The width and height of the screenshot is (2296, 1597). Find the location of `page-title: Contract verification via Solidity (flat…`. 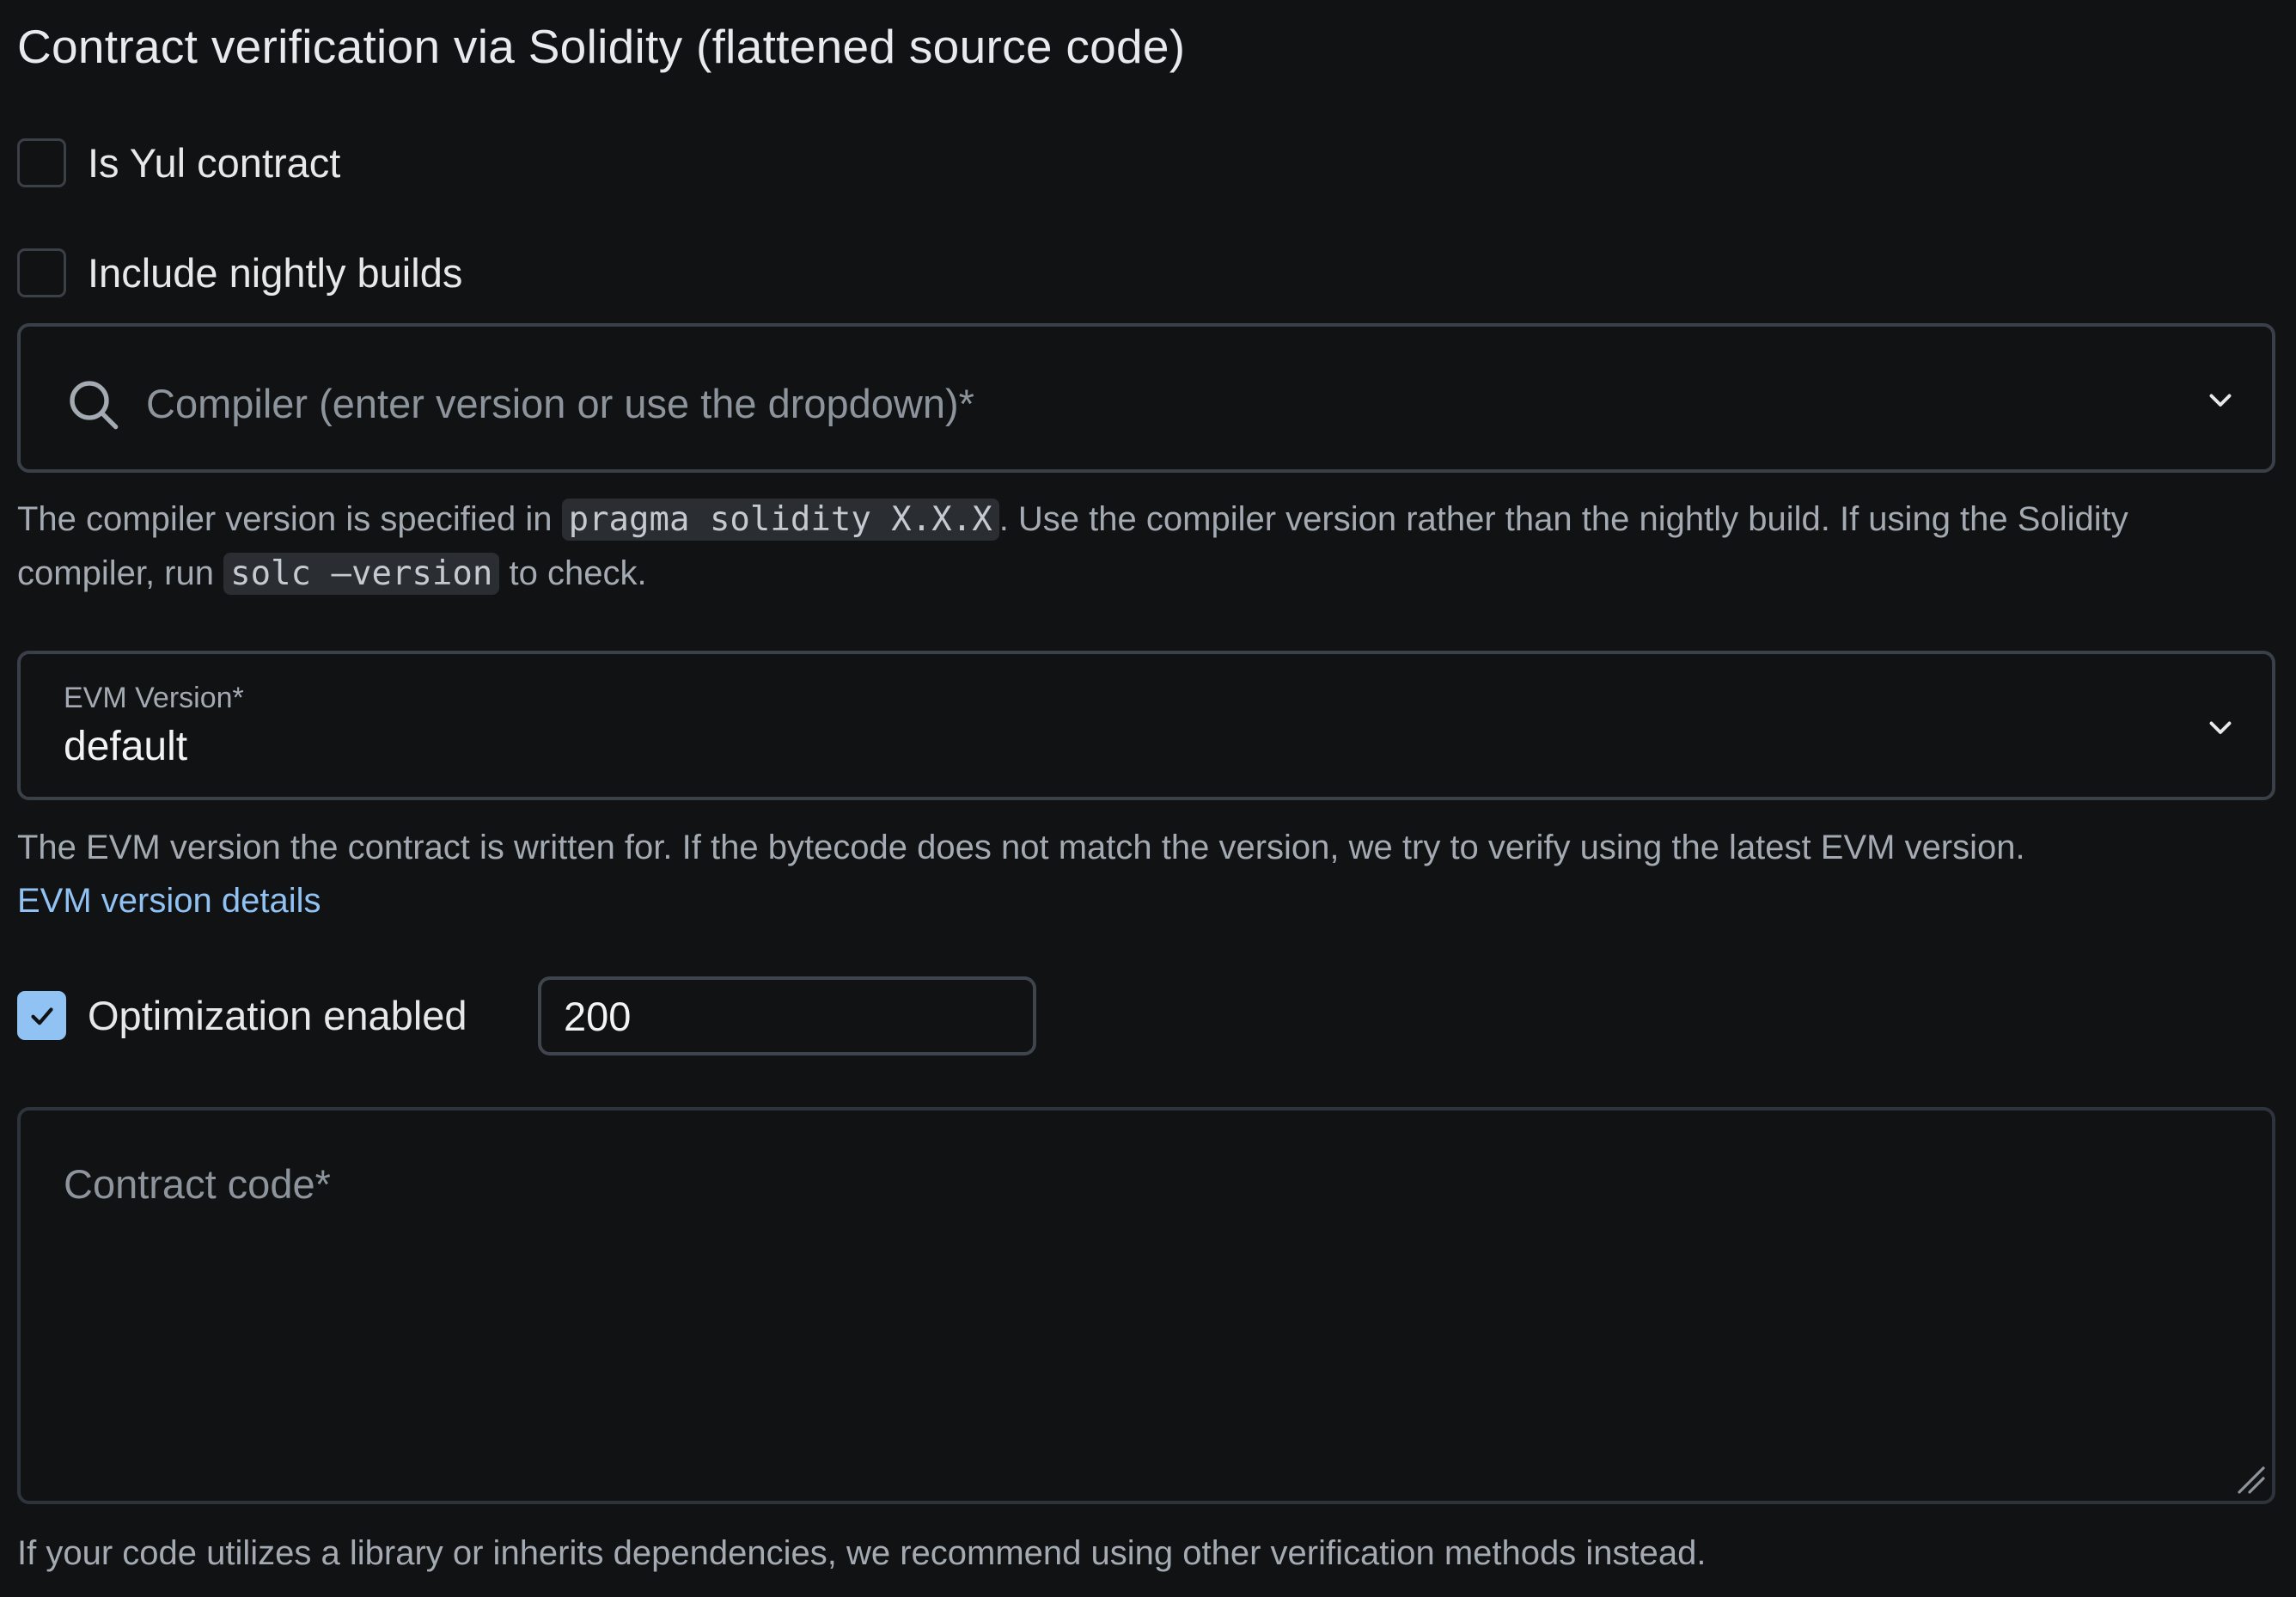

page-title: Contract verification via Solidity (flat… is located at coordinates (601, 46).